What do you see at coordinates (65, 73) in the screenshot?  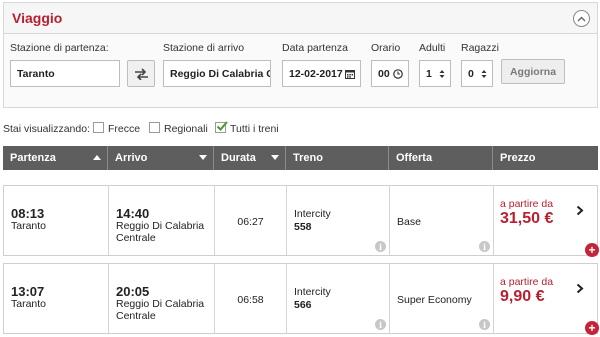 I see `departure-station-input: Taranto` at bounding box center [65, 73].